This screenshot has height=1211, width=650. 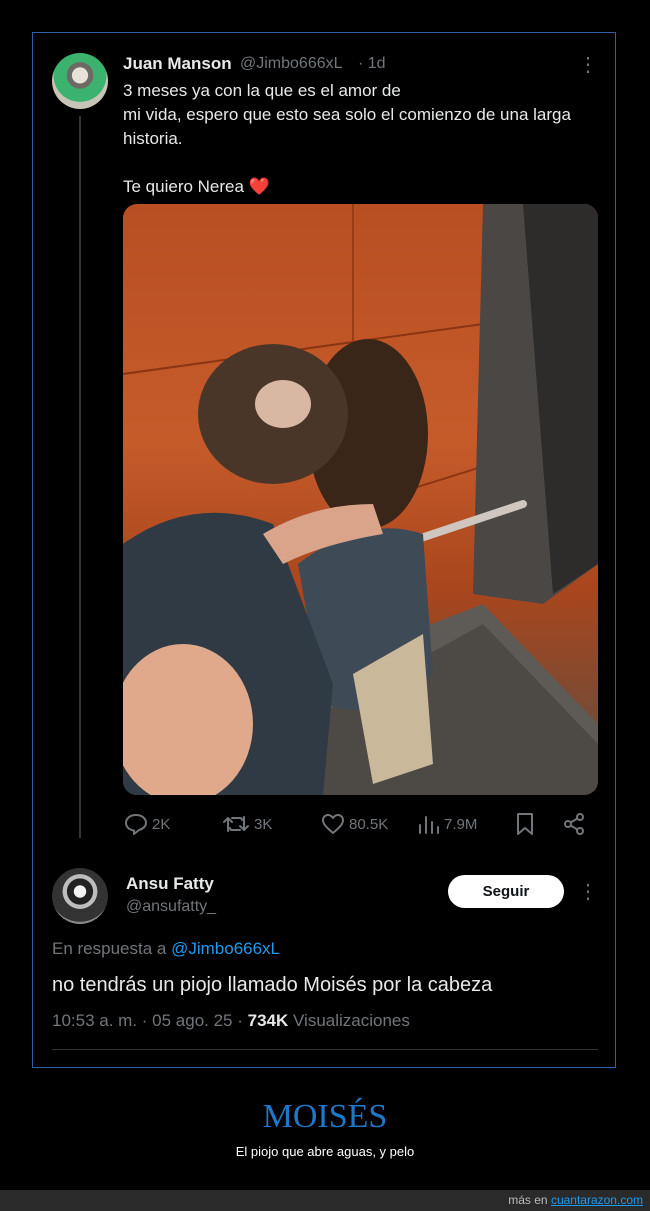 What do you see at coordinates (268, 1020) in the screenshot?
I see `reply-views-count: 734K` at bounding box center [268, 1020].